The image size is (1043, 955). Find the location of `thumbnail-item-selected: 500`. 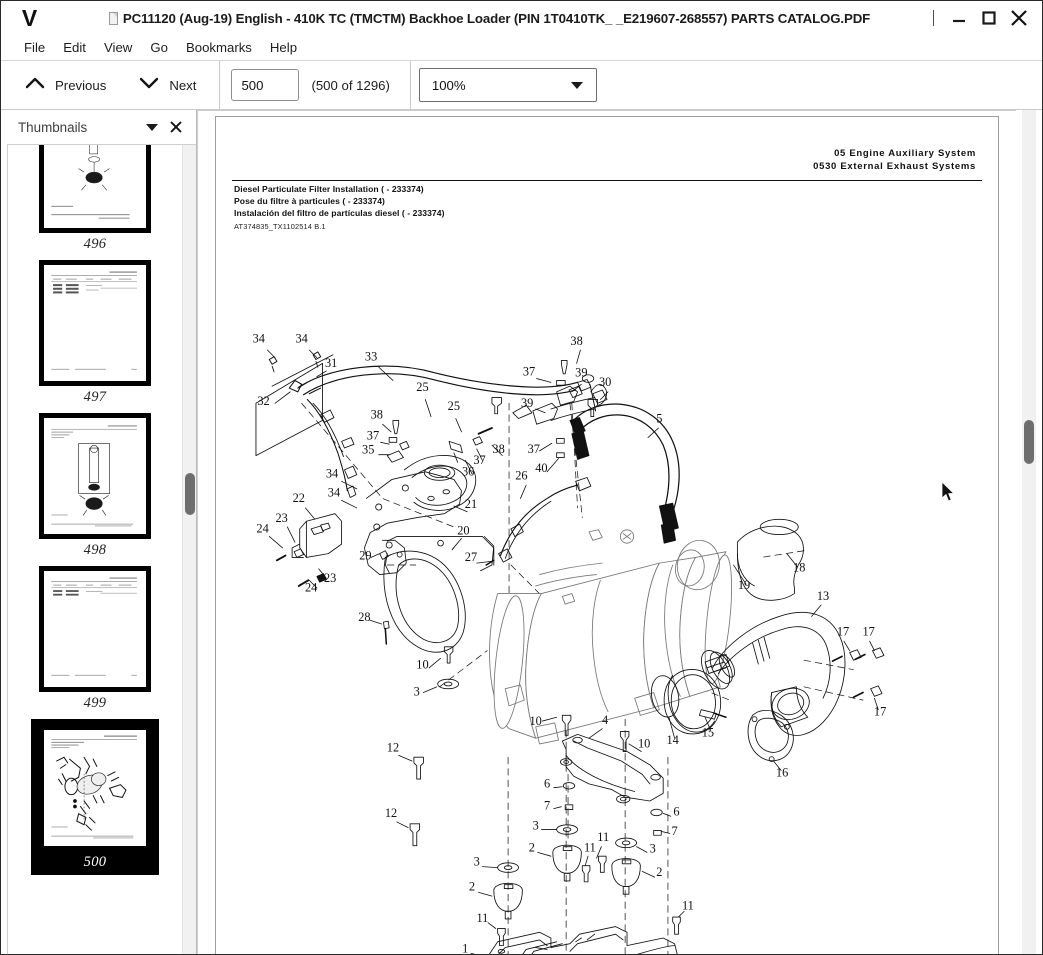

thumbnail-item-selected: 500 is located at coordinates (95, 797).